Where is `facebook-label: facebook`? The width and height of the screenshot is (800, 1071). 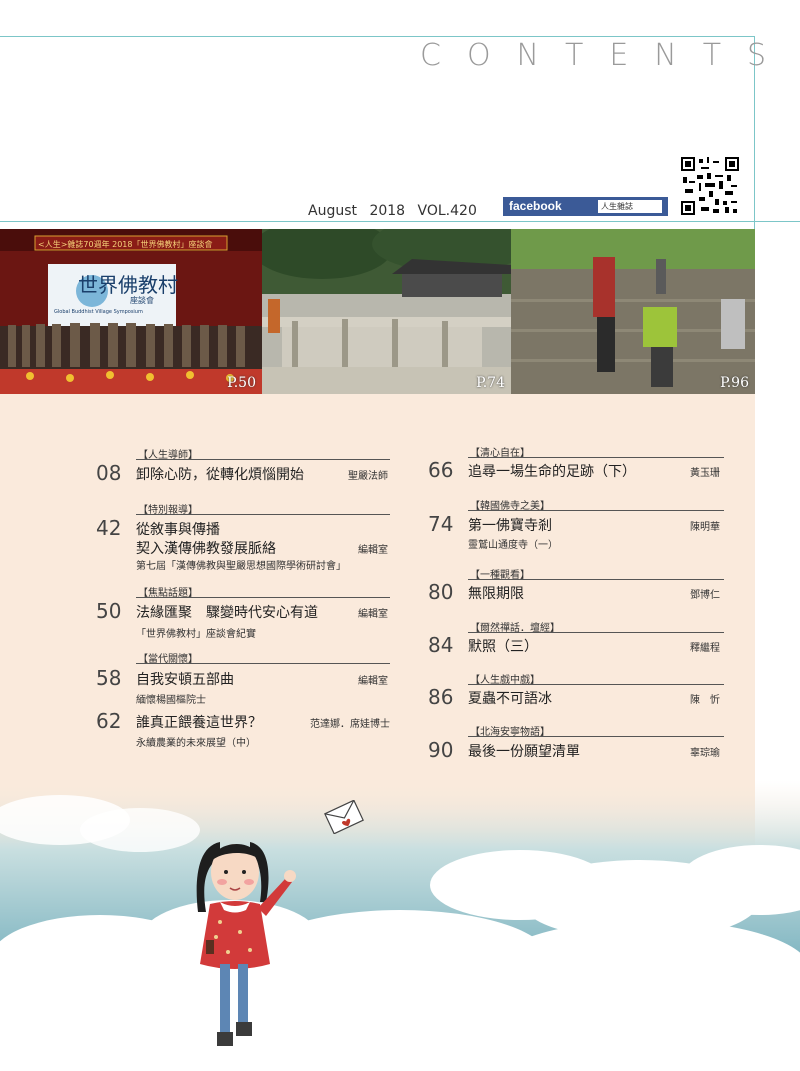 facebook-label: facebook is located at coordinates (535, 206).